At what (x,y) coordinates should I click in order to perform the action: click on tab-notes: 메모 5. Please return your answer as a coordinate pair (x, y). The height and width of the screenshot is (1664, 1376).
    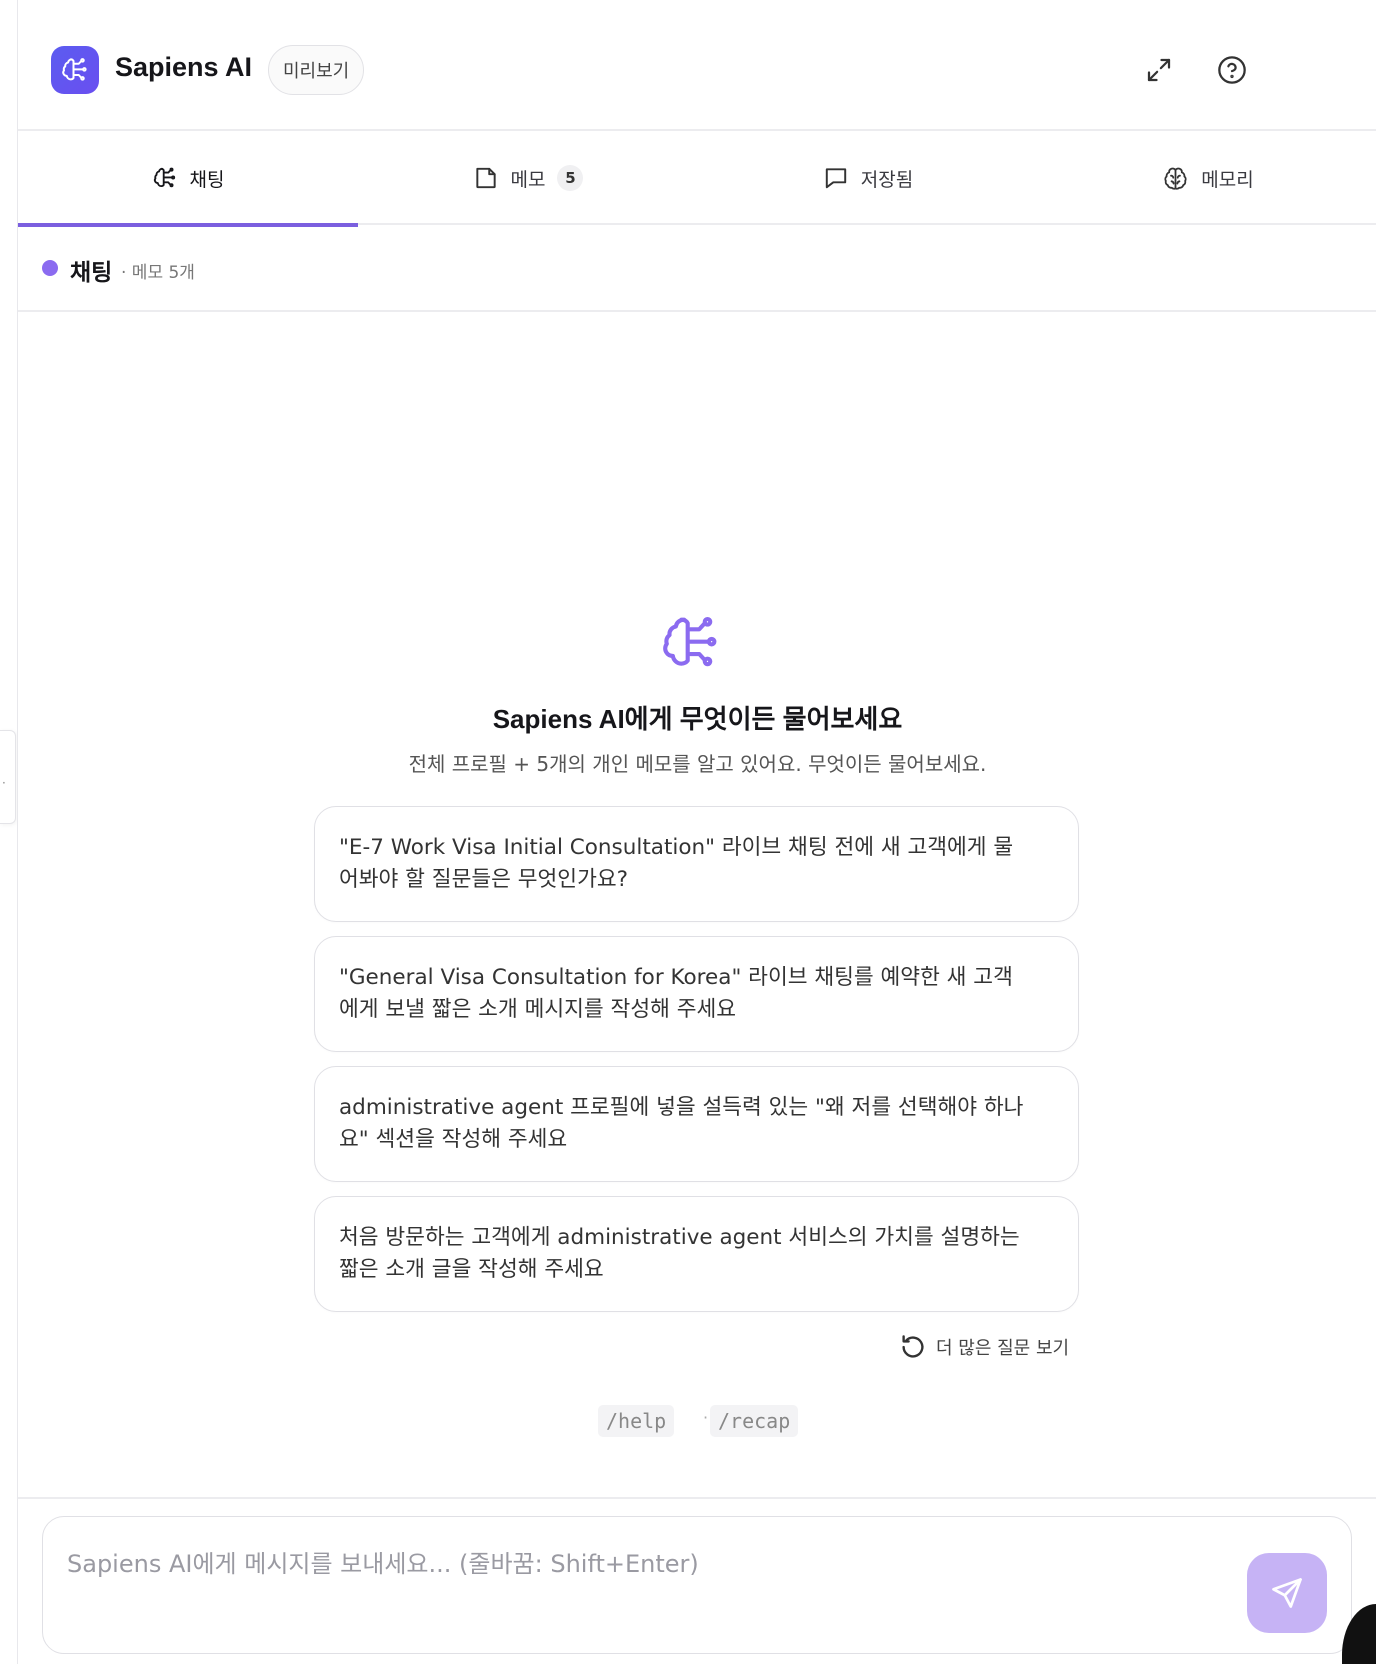
    Looking at the image, I should click on (528, 178).